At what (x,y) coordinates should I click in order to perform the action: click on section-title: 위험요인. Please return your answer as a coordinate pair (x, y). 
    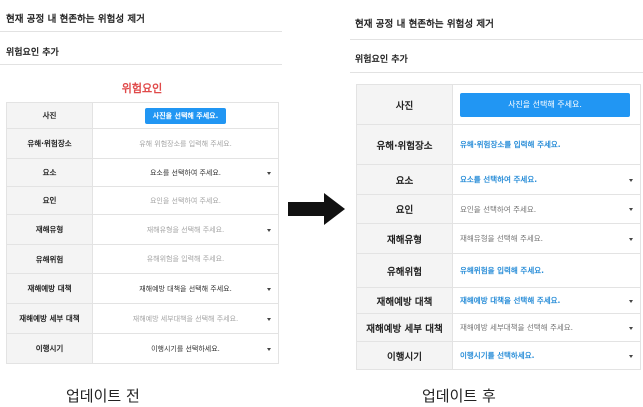
    Looking at the image, I should click on (142, 88).